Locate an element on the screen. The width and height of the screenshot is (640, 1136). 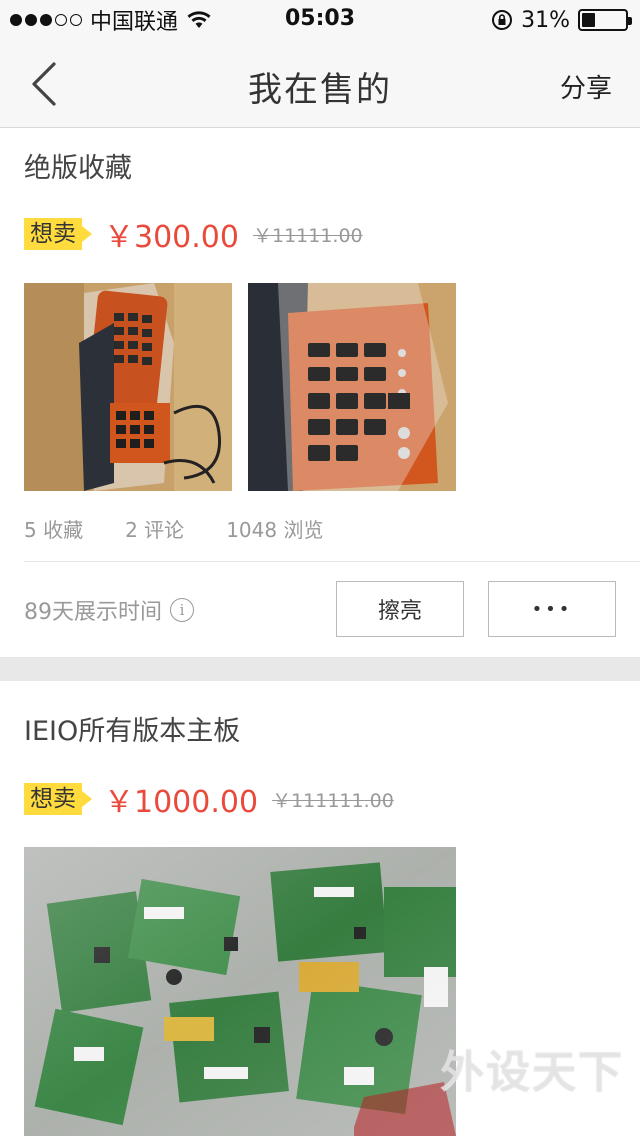
battery-fill is located at coordinates (589, 20).